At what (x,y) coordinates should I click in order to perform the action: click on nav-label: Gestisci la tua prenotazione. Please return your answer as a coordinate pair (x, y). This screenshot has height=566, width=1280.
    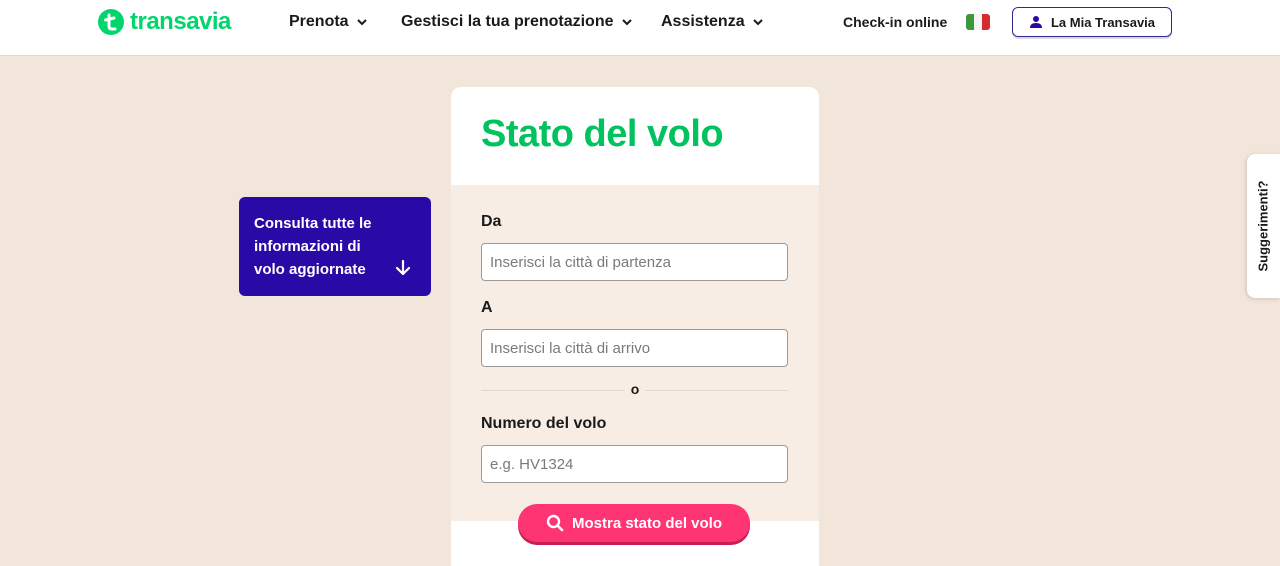
    Looking at the image, I should click on (507, 21).